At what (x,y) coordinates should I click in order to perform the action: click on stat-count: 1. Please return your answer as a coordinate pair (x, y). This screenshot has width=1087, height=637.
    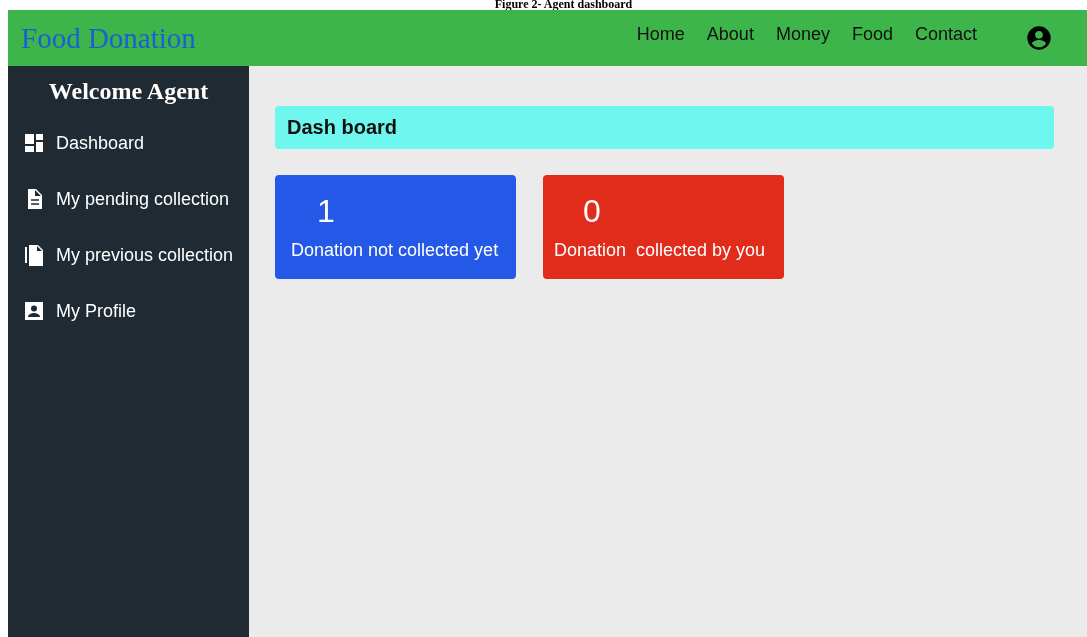
    Looking at the image, I should click on (326, 211).